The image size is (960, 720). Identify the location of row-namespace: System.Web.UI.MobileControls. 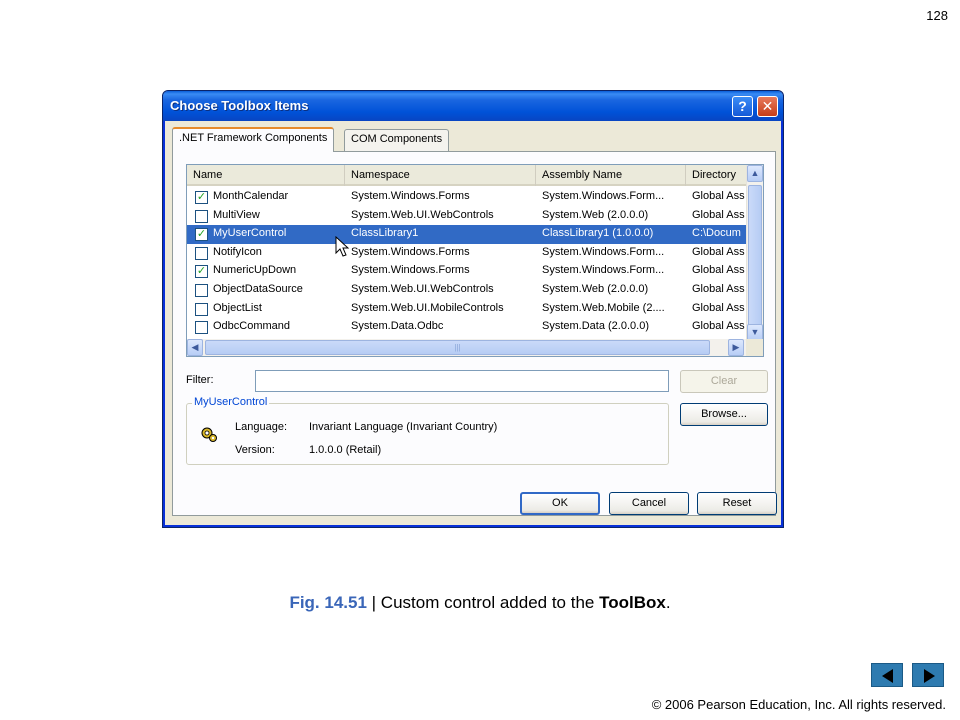
(427, 307).